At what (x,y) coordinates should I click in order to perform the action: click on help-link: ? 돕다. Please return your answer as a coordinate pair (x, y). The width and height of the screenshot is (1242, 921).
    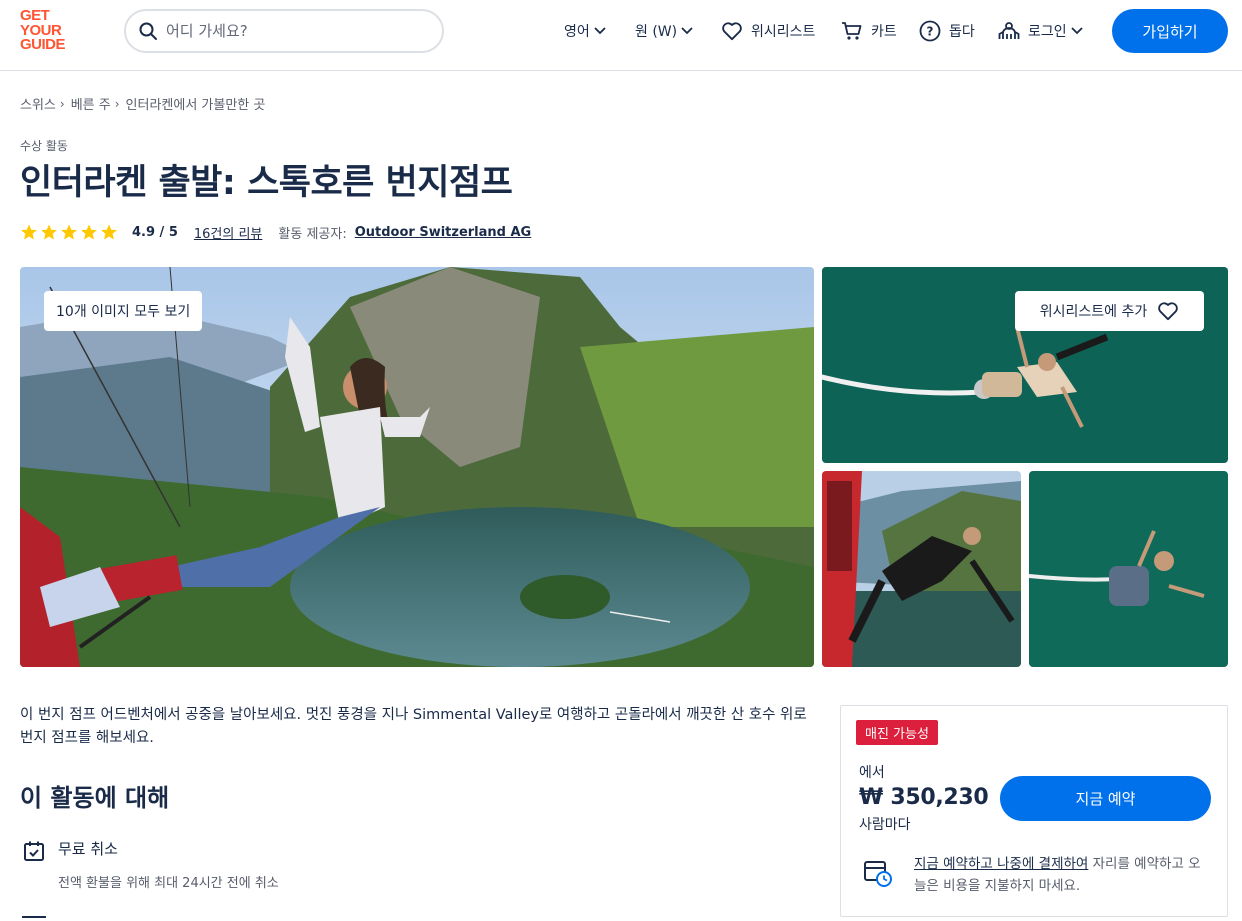
    Looking at the image, I should click on (949, 31).